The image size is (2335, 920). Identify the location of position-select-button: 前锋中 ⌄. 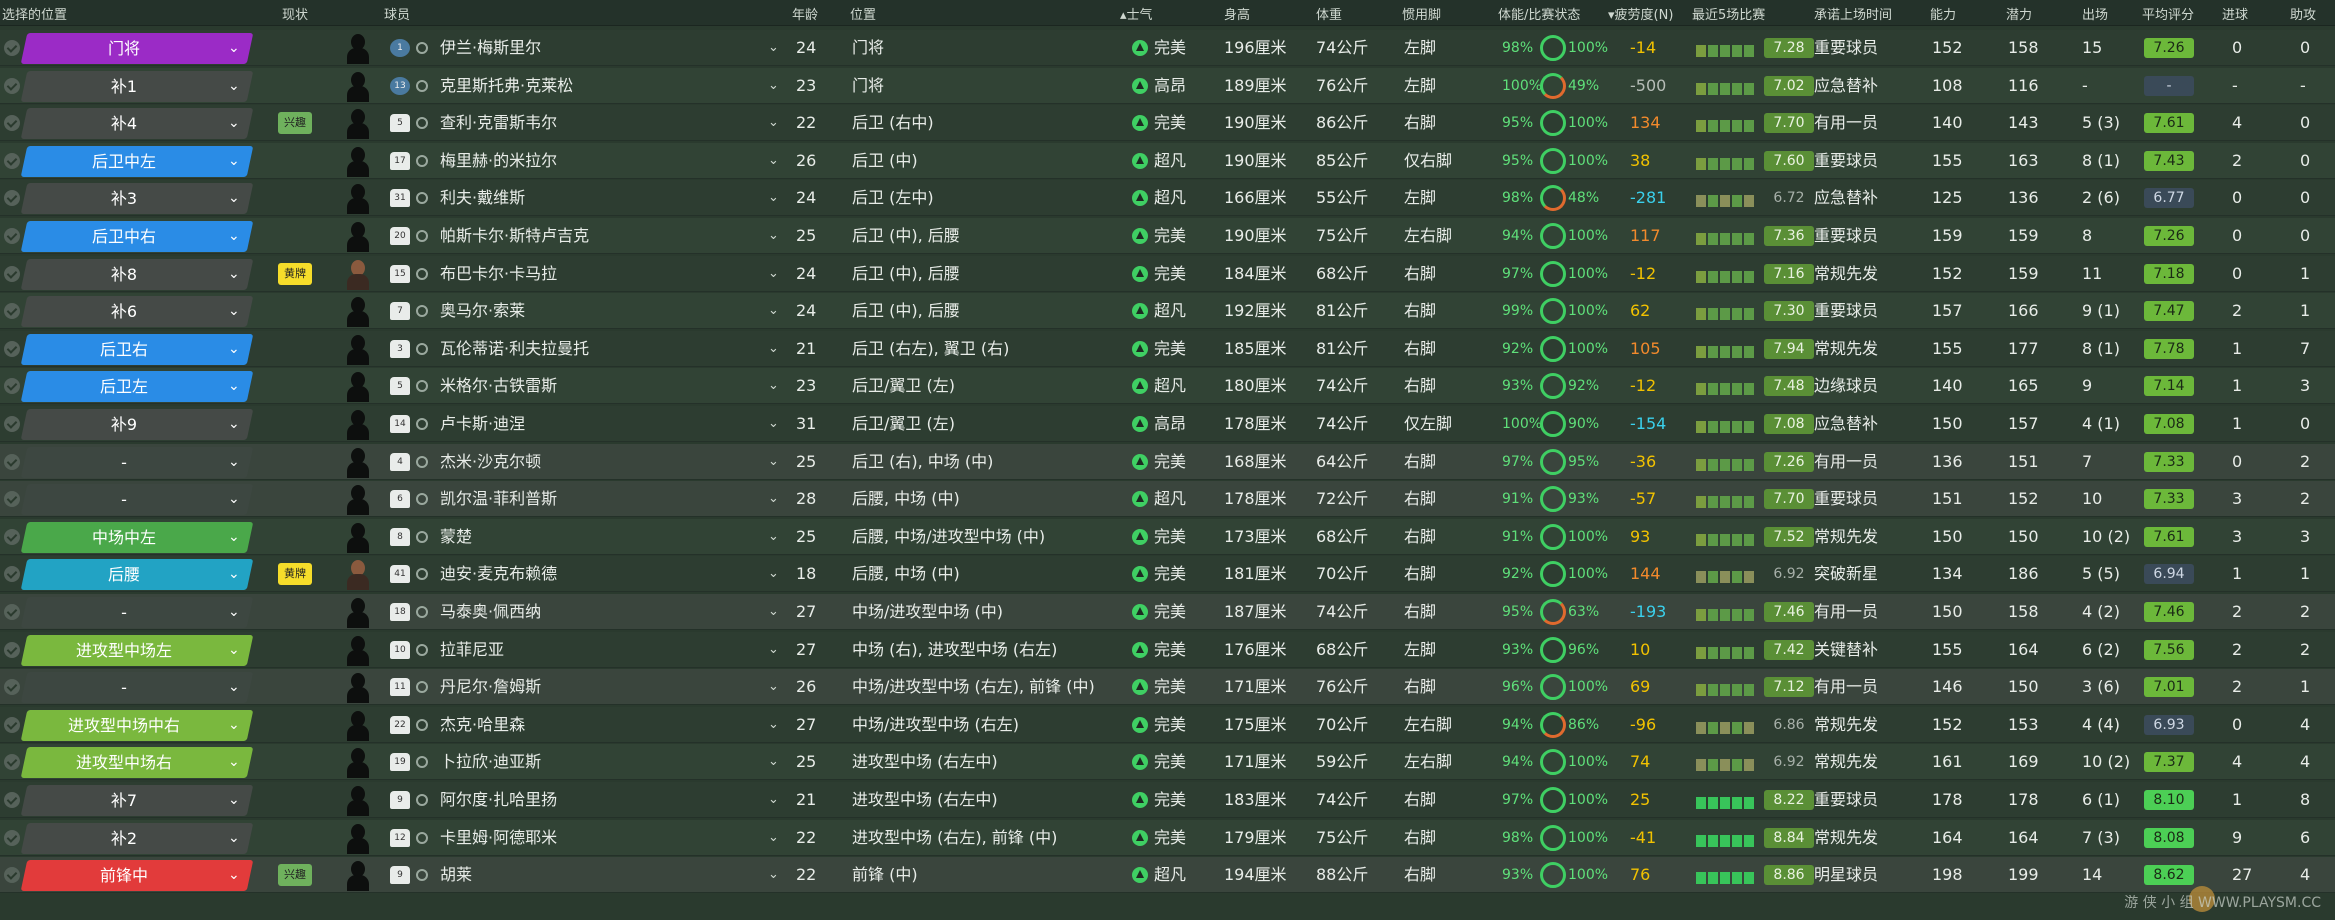
(137, 876).